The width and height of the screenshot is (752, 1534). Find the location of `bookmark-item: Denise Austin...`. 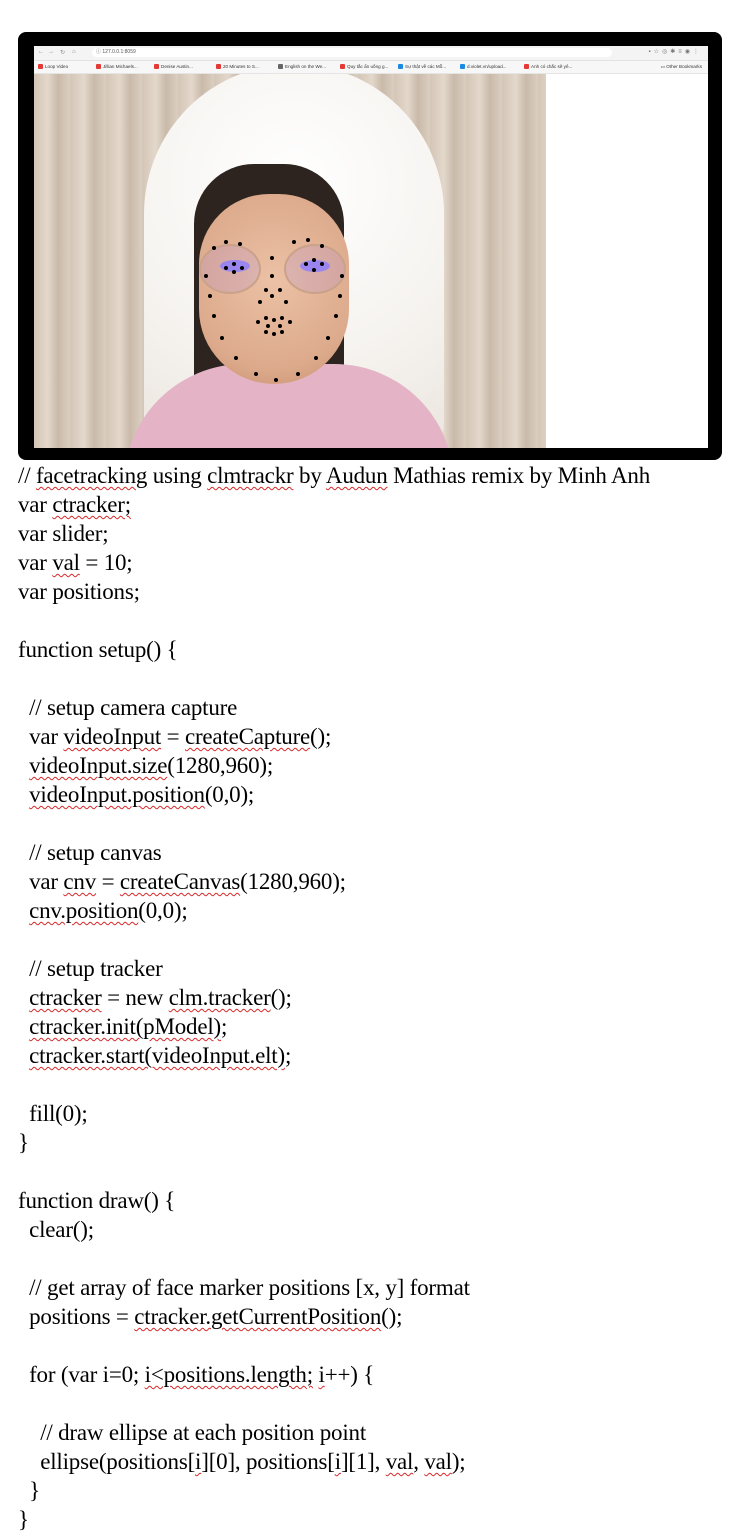

bookmark-item: Denise Austin... is located at coordinates (173, 67).